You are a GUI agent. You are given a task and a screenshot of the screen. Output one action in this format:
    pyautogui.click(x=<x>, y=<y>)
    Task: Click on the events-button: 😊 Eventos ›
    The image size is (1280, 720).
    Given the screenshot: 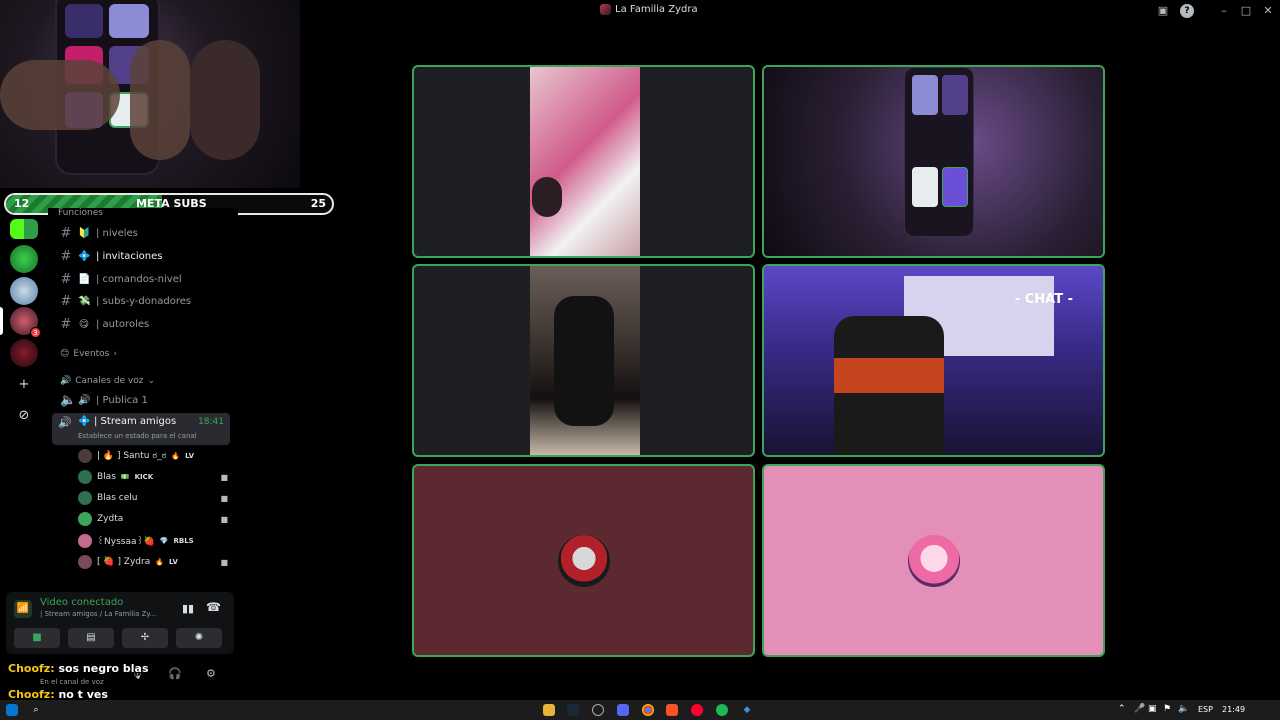 What is the action you would take?
    pyautogui.click(x=88, y=354)
    